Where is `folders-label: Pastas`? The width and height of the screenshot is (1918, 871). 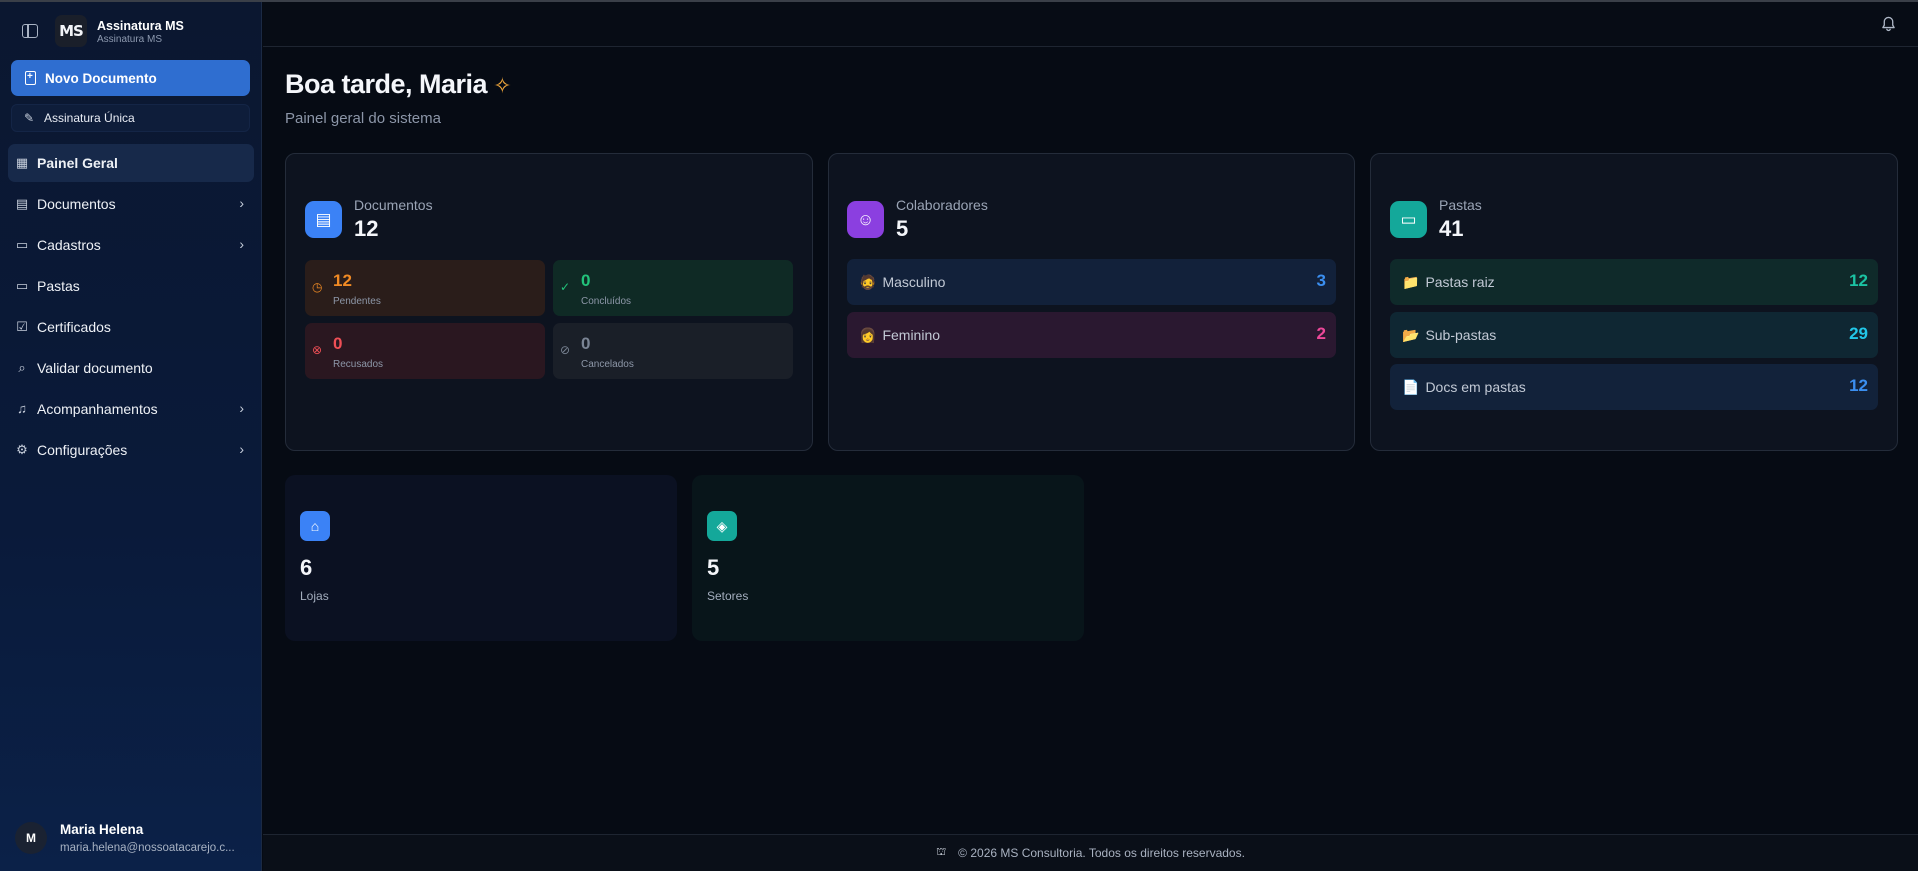
folders-label: Pastas is located at coordinates (1460, 205).